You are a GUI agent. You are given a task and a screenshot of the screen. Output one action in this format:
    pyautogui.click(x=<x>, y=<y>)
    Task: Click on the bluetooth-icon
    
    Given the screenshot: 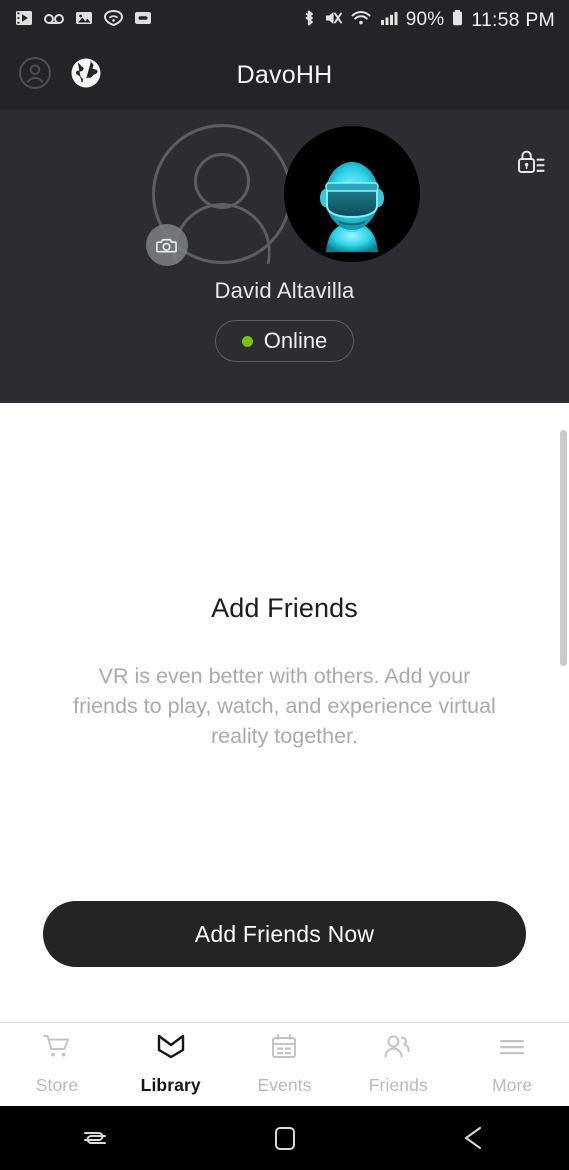 What is the action you would take?
    pyautogui.click(x=309, y=20)
    